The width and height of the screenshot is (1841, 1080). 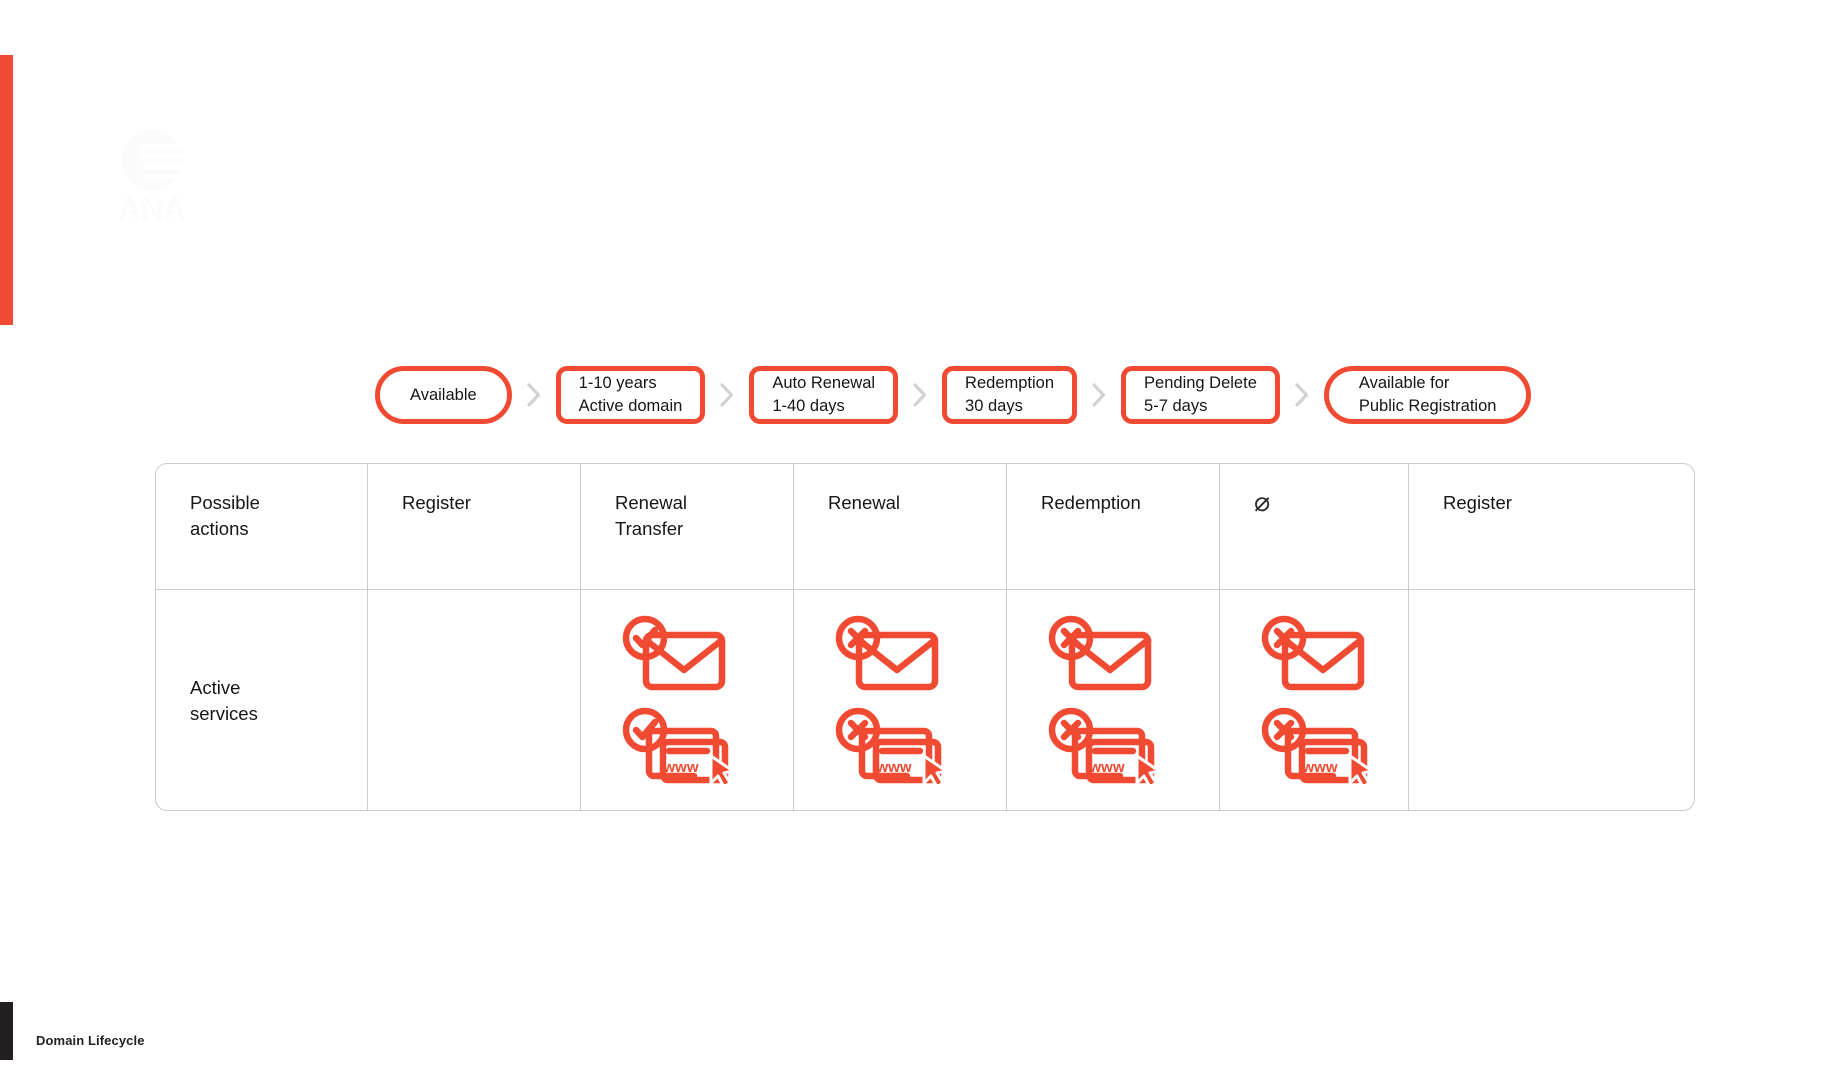 What do you see at coordinates (674, 653) in the screenshot?
I see `mail-check-icon` at bounding box center [674, 653].